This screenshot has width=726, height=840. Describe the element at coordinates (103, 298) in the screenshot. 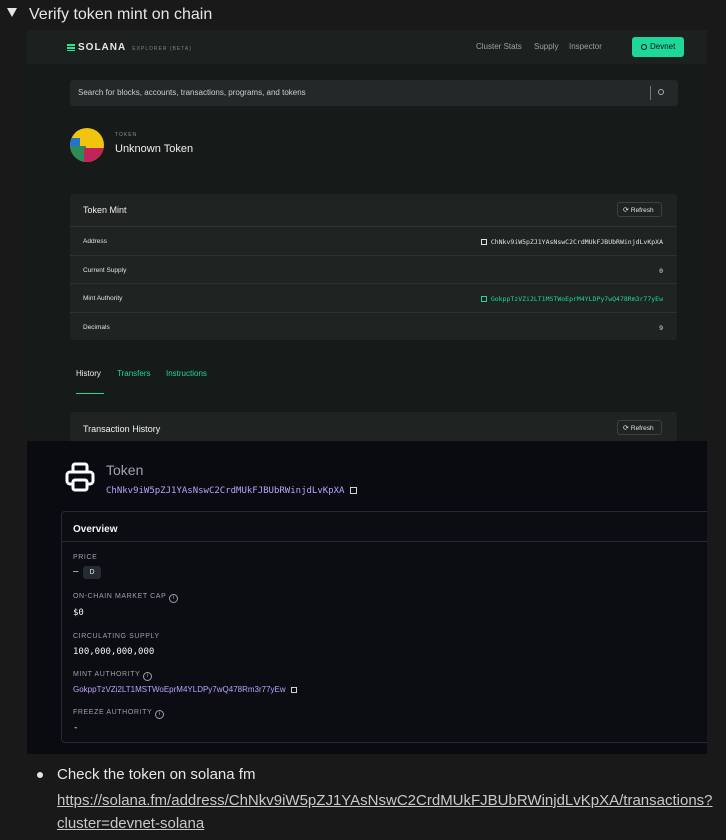

I see `mint-row-label: Mint Authority` at that location.